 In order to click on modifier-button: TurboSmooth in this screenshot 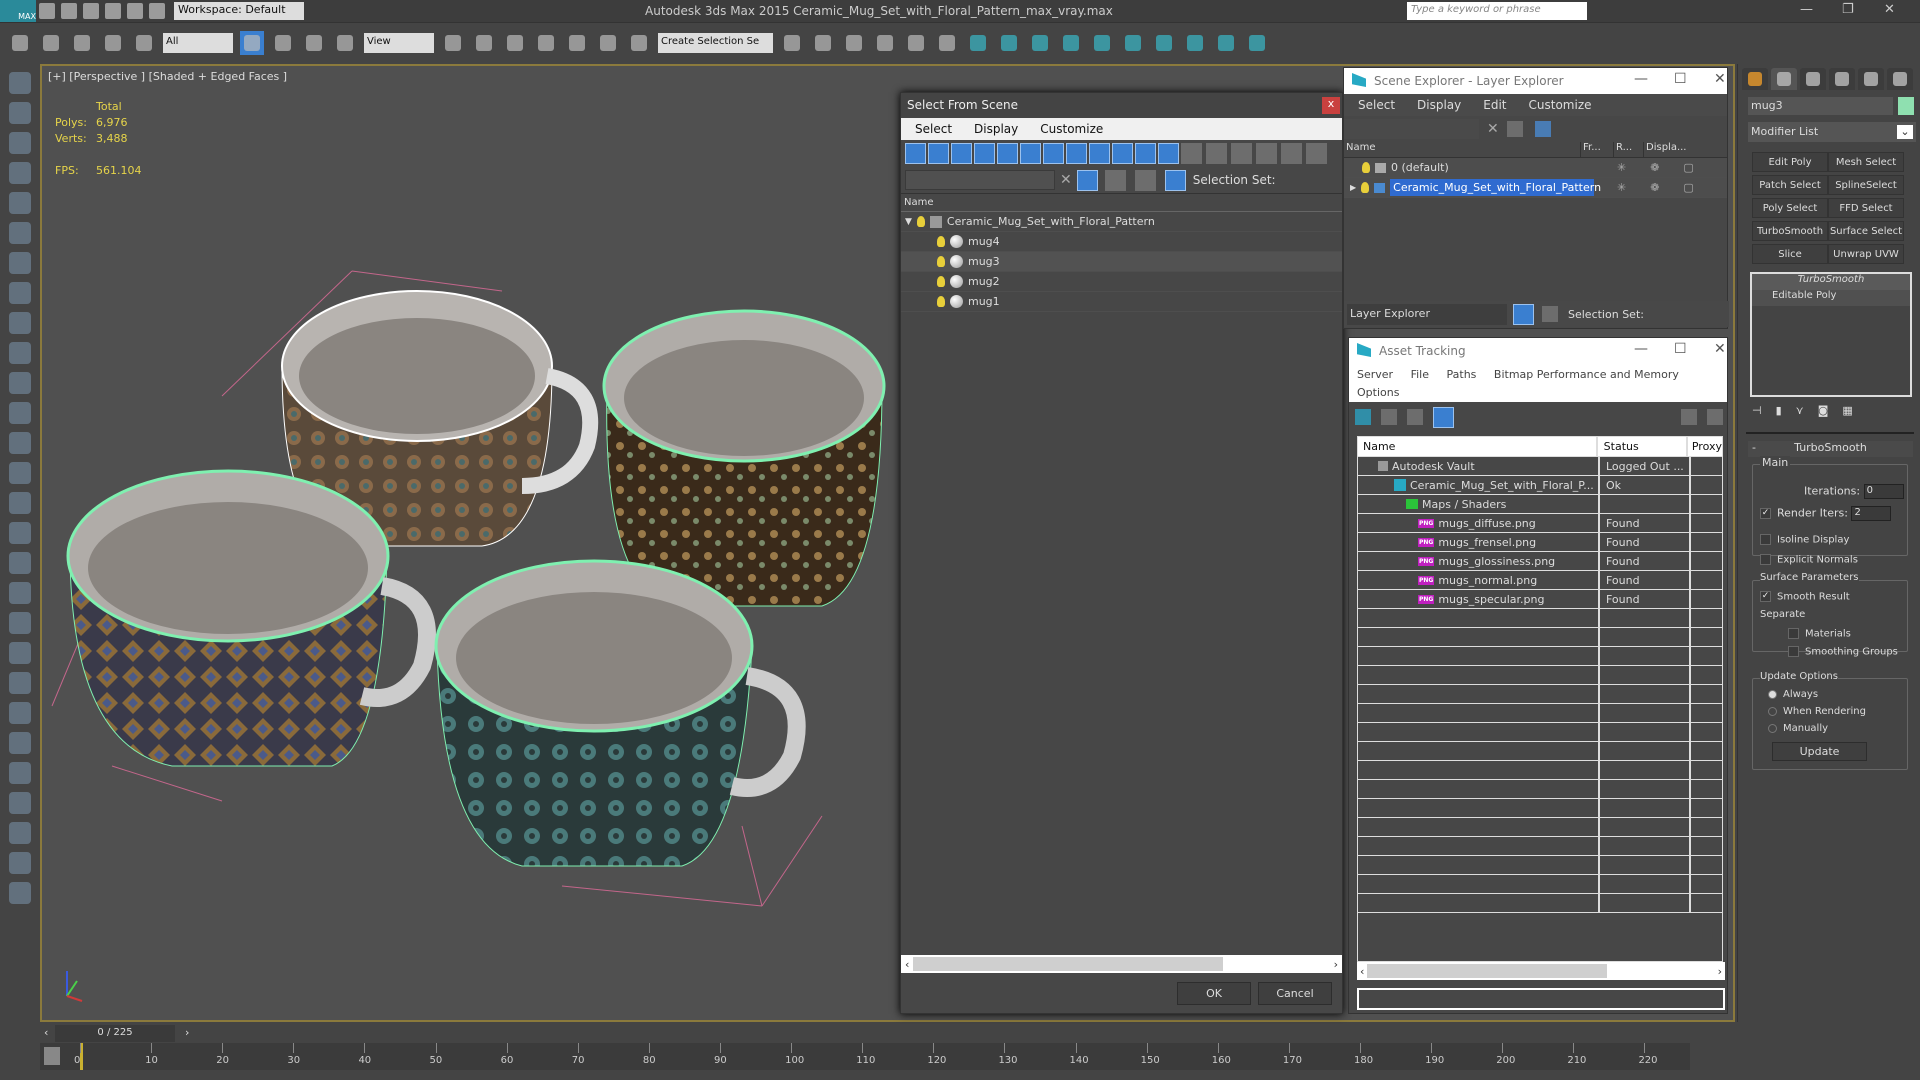, I will do `click(1790, 231)`.